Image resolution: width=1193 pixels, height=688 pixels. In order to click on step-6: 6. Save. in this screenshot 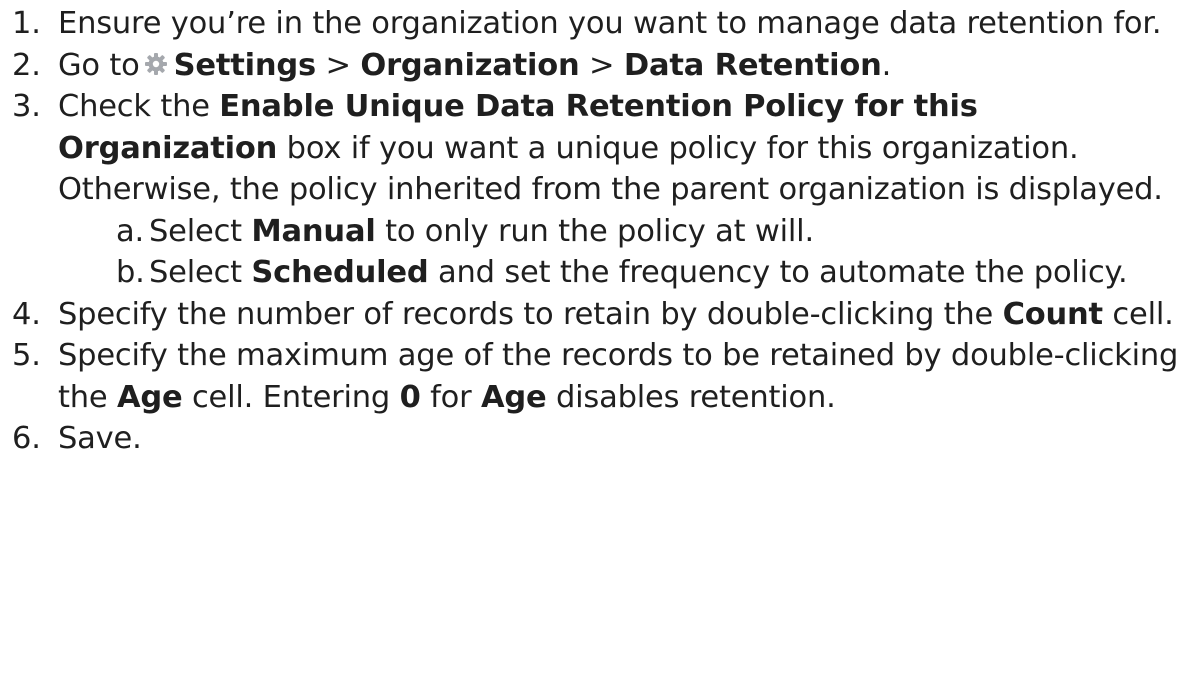, I will do `click(595, 439)`.